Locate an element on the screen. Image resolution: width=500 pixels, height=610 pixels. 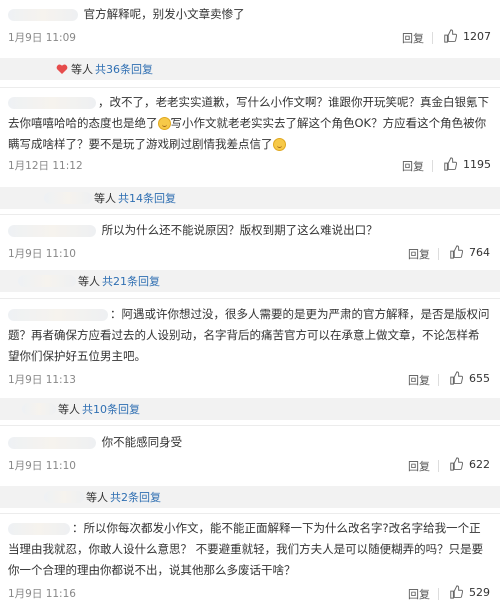
subreply-count-link: 共21条回复 is located at coordinates (131, 281).